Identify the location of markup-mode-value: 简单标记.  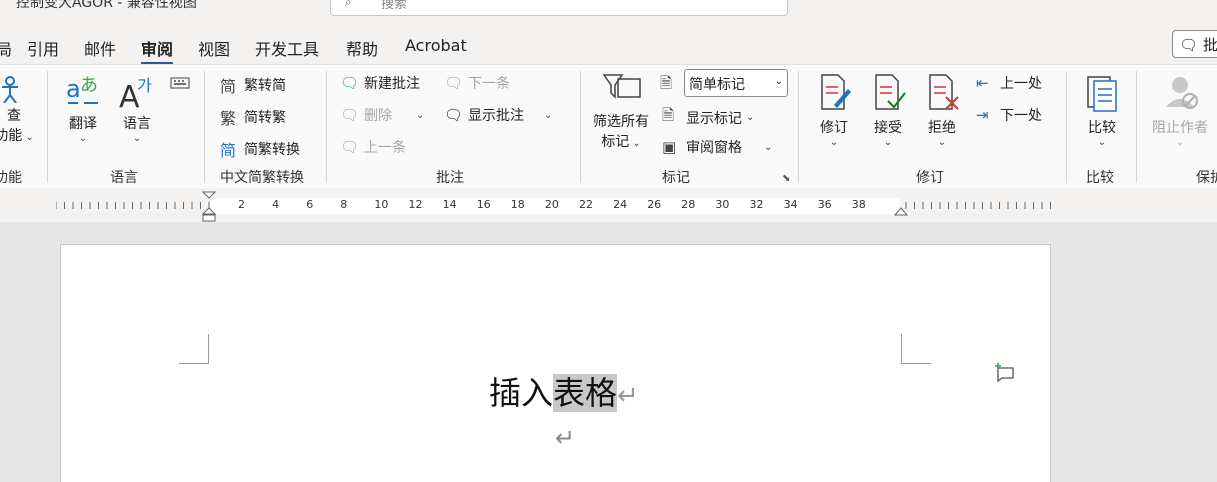
(717, 85).